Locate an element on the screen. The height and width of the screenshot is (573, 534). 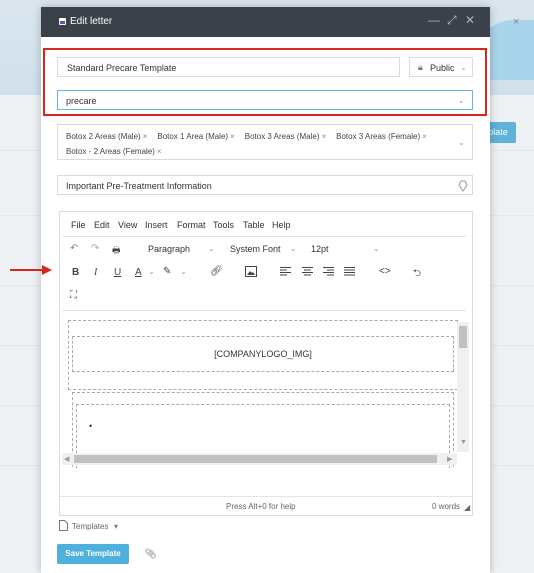
company-logo-placeholder: [COMPANYLOGO_IMG] is located at coordinates (263, 354).